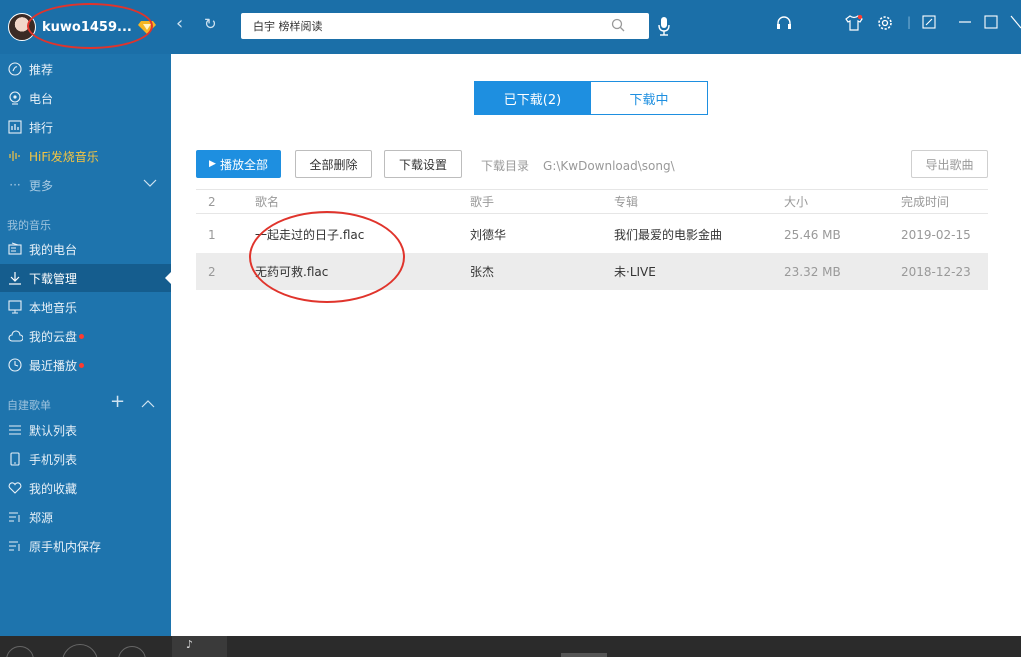 Image resolution: width=1021 pixels, height=657 pixels. What do you see at coordinates (15, 98) in the screenshot?
I see `radio-icon` at bounding box center [15, 98].